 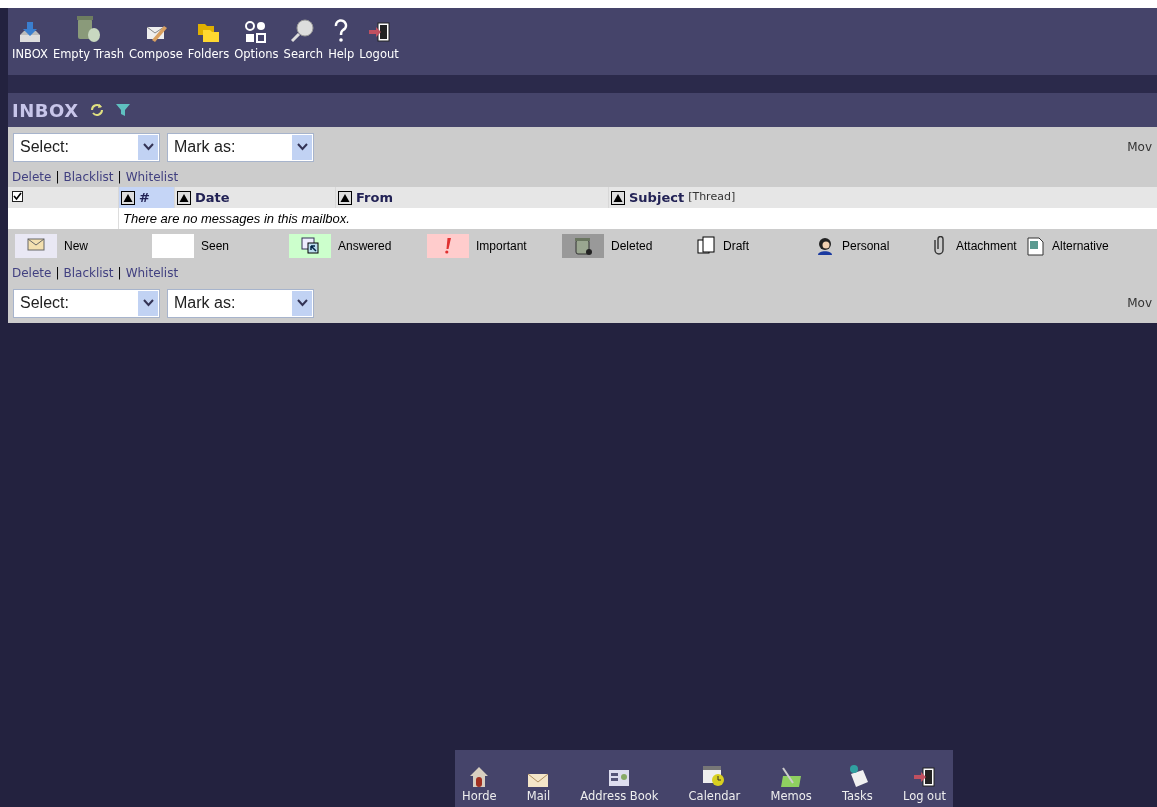 I want to click on calendar-clock-icon, so click(x=714, y=775).